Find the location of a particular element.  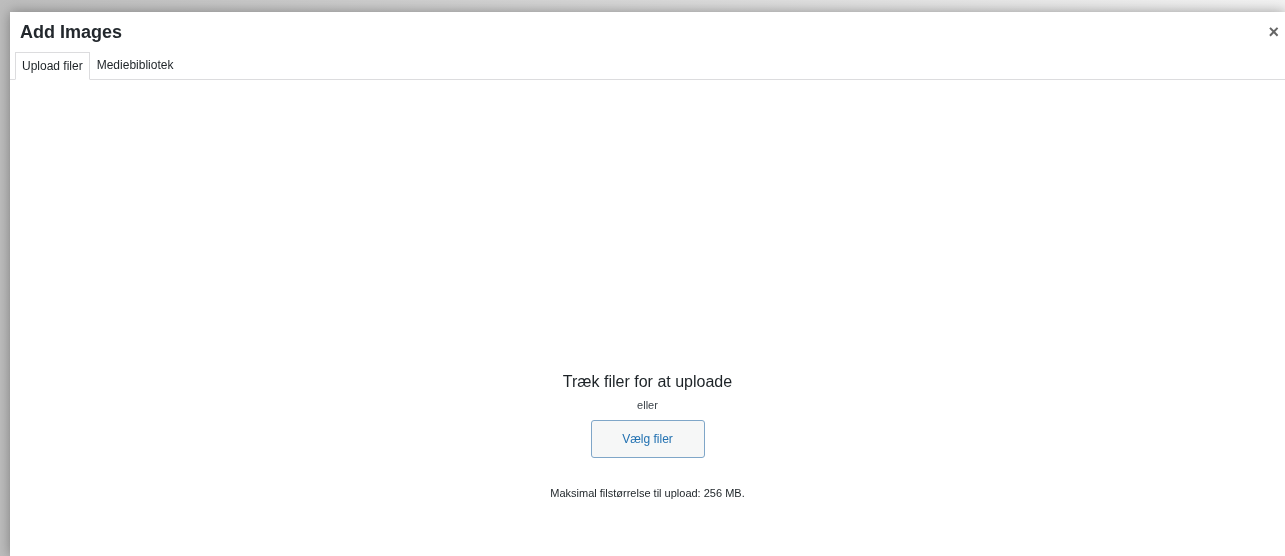

select-files-button: Vælg filer is located at coordinates (647, 438).